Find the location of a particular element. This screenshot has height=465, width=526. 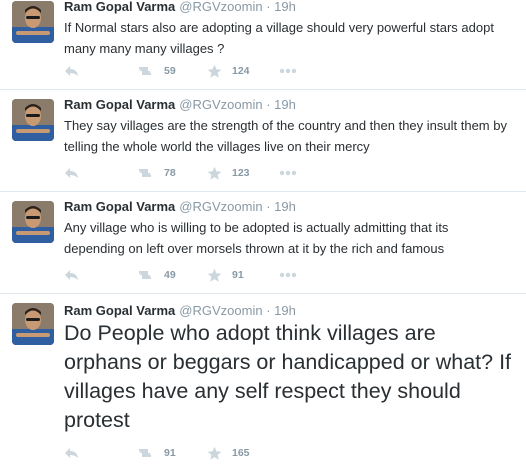

retweet-button: 49 is located at coordinates (156, 275).